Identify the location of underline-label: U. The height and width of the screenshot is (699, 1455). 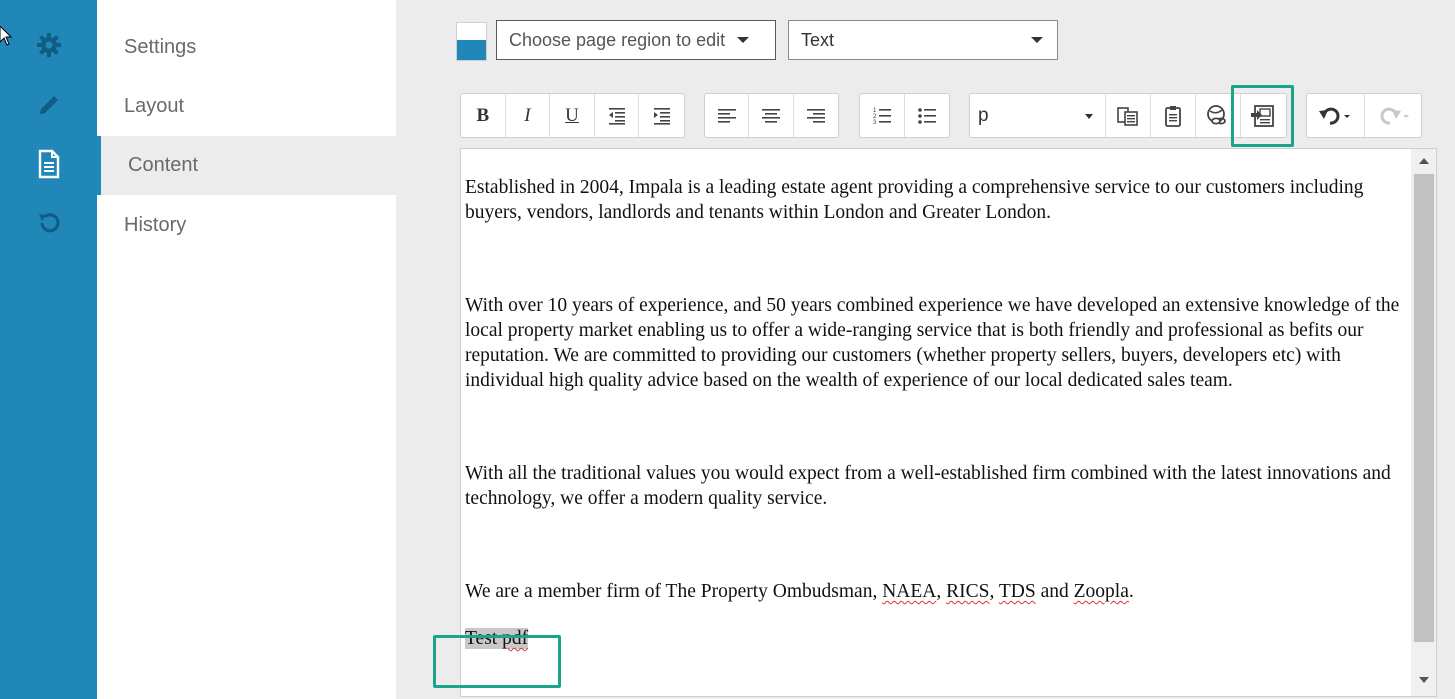
(572, 115).